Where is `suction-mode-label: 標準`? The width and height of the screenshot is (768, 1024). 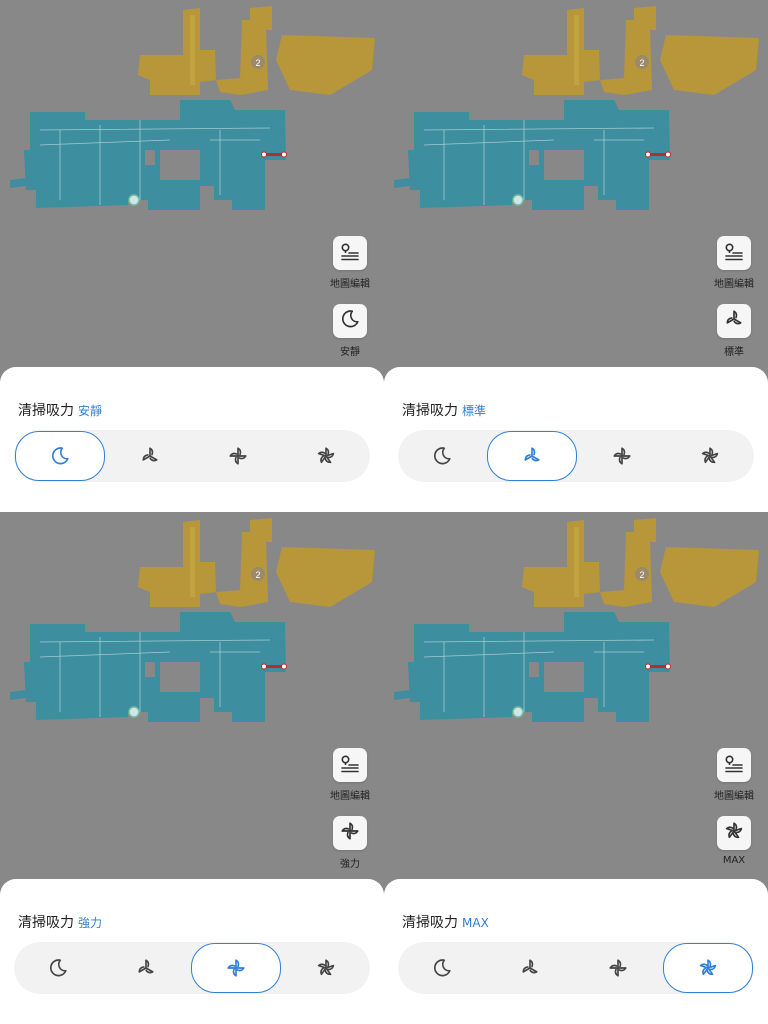
suction-mode-label: 標準 is located at coordinates (734, 352).